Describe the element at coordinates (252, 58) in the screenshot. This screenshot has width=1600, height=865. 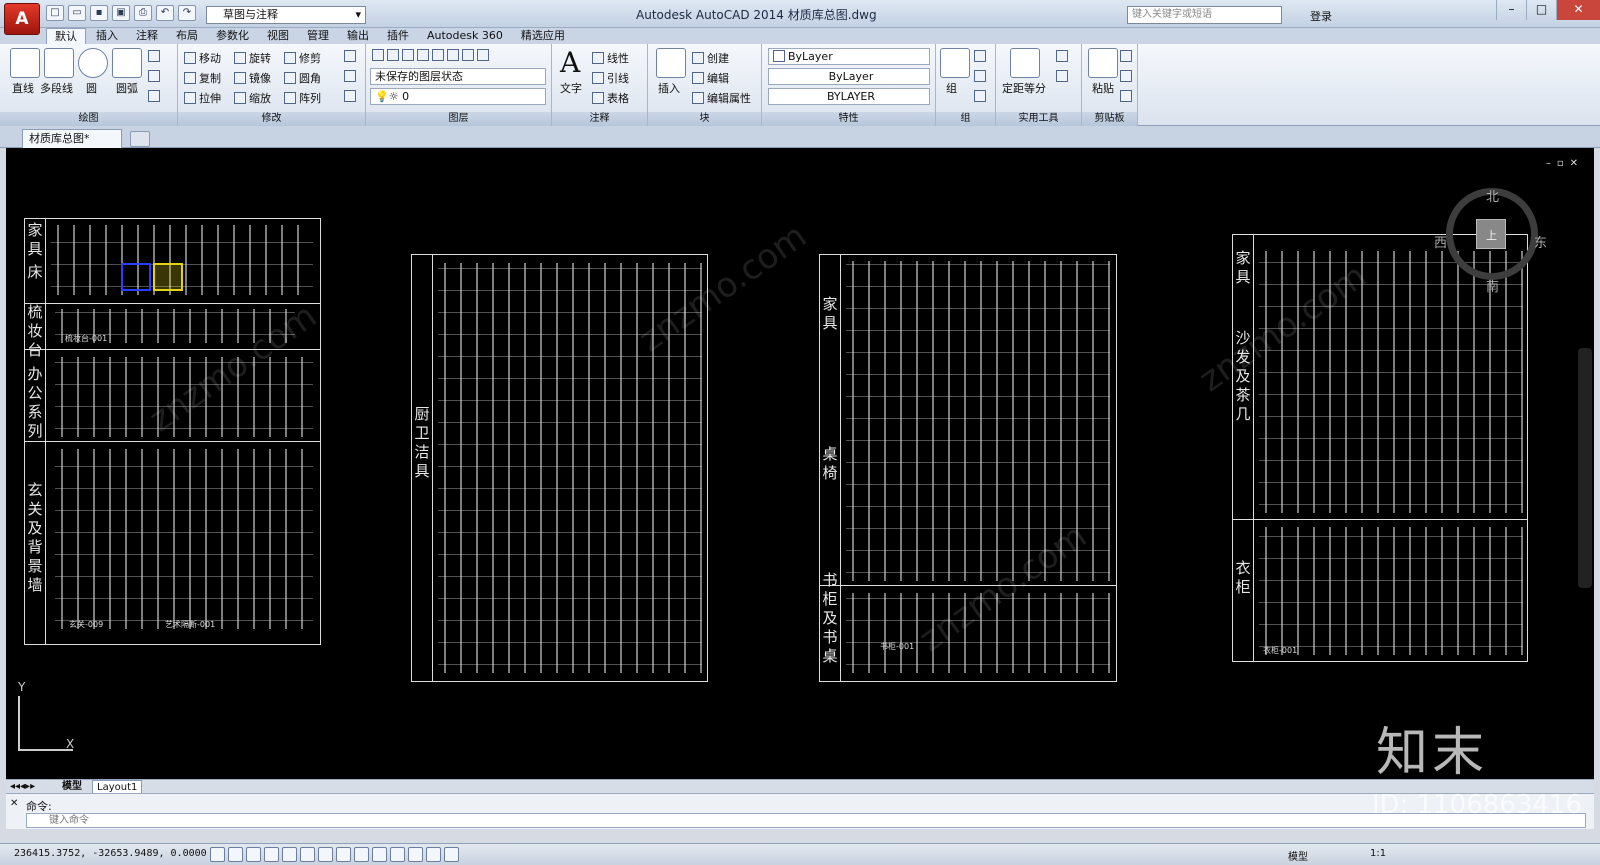
I see `rotate-button: 旋转` at that location.